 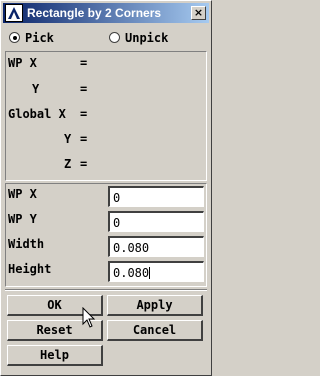 I want to click on pick-radio-label: Pick, so click(x=39, y=38).